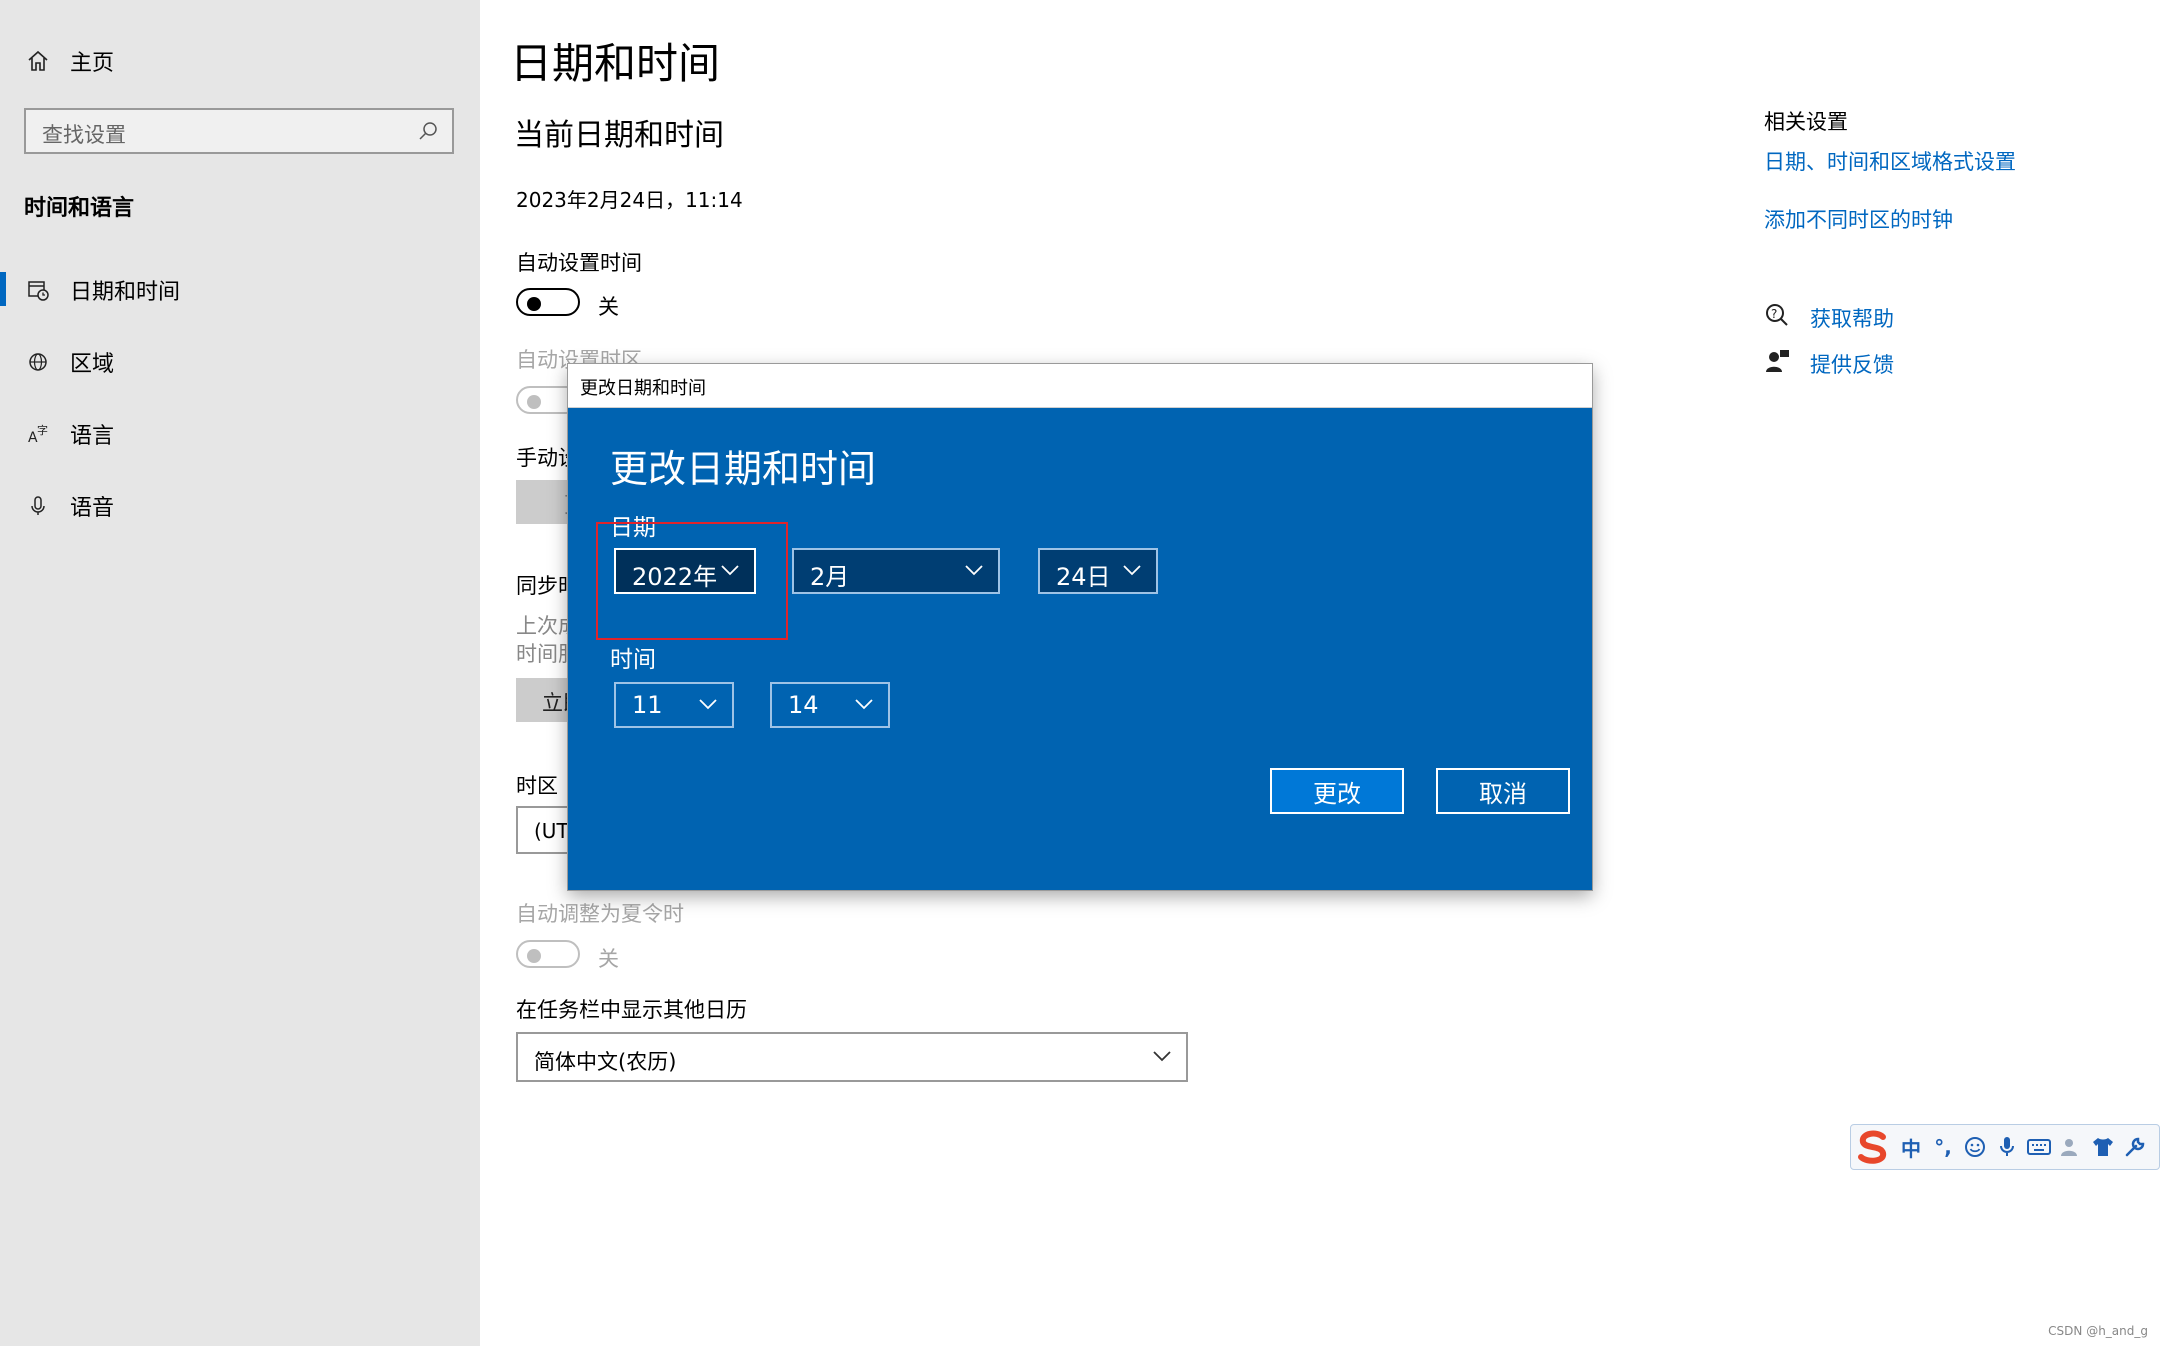 The width and height of the screenshot is (2160, 1346). Describe the element at coordinates (1911, 1147) in the screenshot. I see `ime-mode: 中` at that location.